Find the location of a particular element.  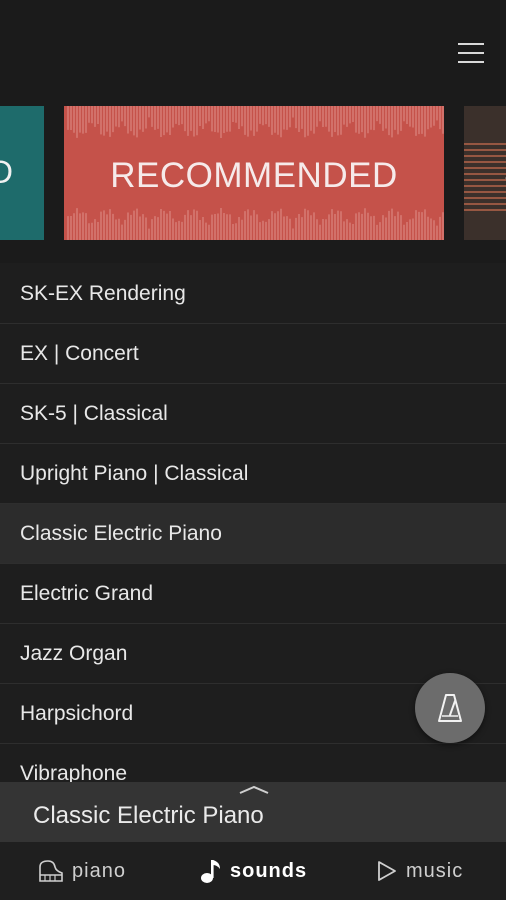

sound-list-item: Jazz Organ is located at coordinates (253, 654).